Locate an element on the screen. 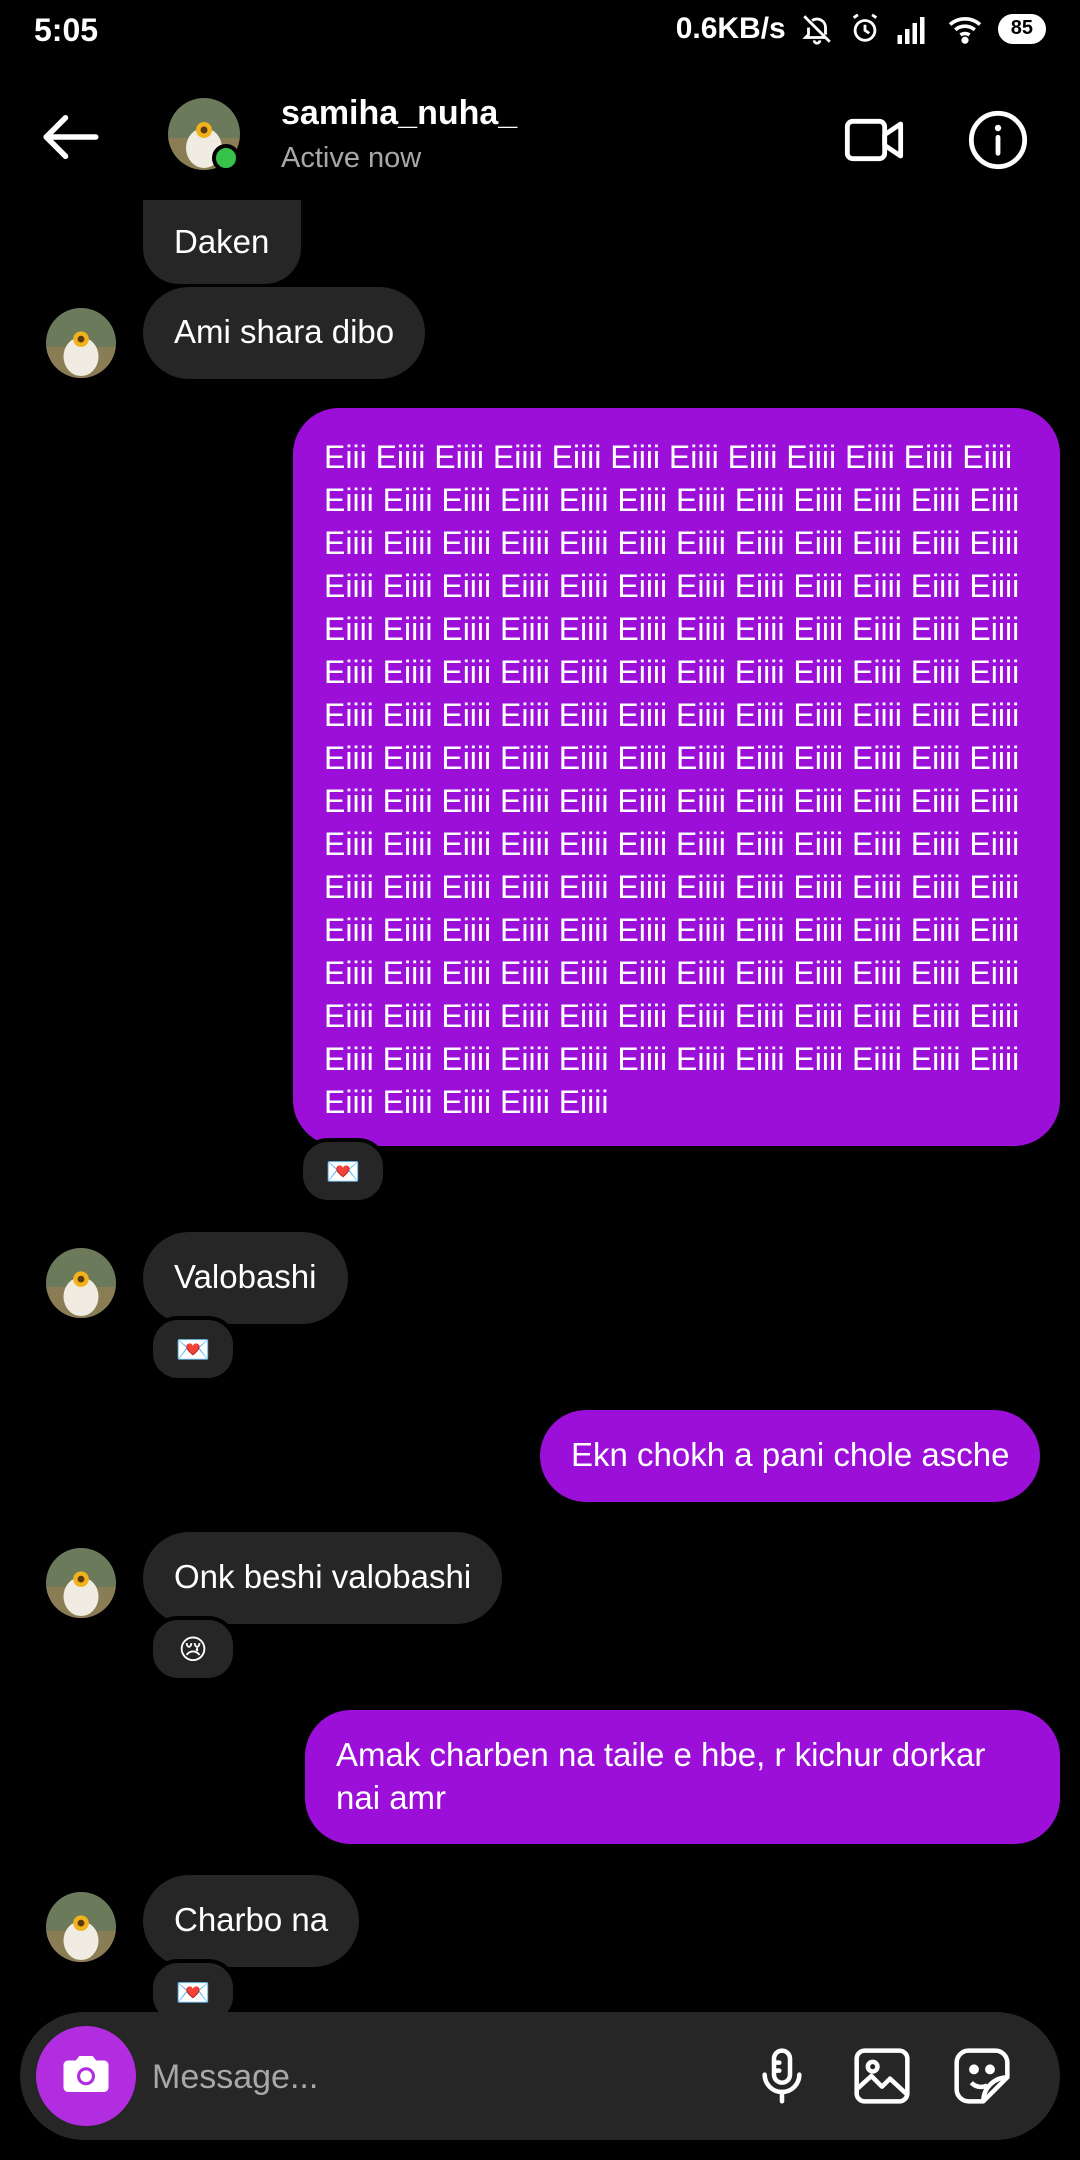 The image size is (1080, 2160). alarm-icon is located at coordinates (865, 29).